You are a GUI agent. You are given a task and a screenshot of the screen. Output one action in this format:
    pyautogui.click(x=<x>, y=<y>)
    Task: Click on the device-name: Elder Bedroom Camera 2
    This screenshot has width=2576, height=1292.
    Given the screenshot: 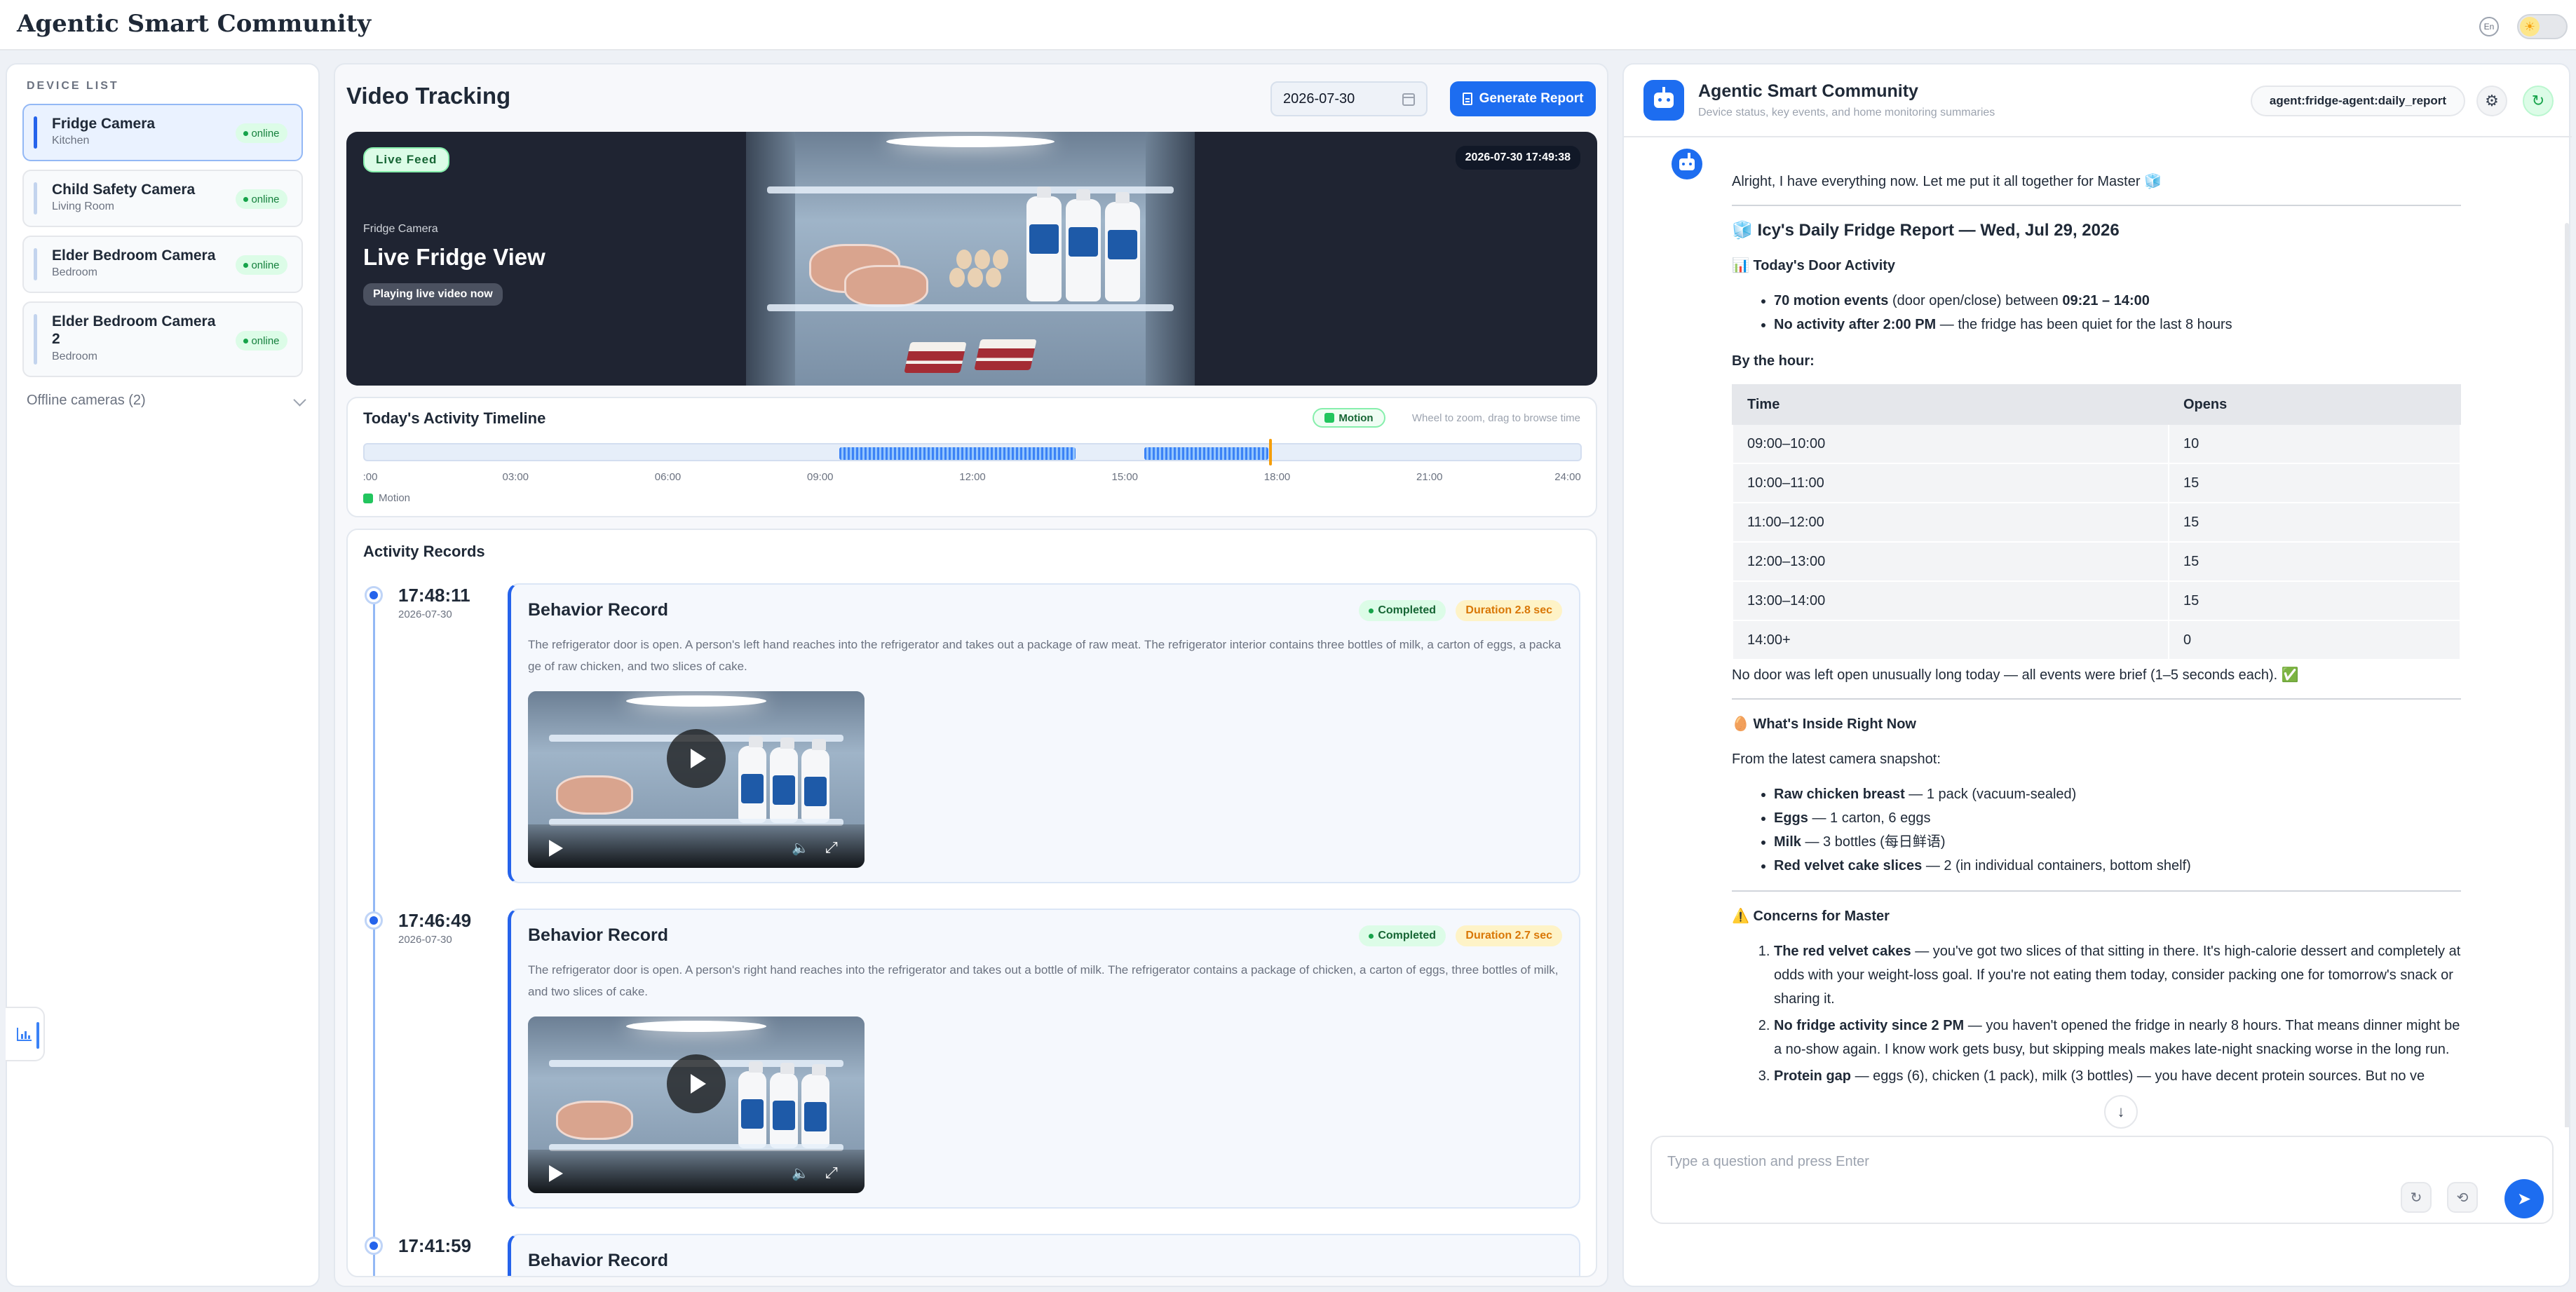 What is the action you would take?
    pyautogui.click(x=134, y=330)
    